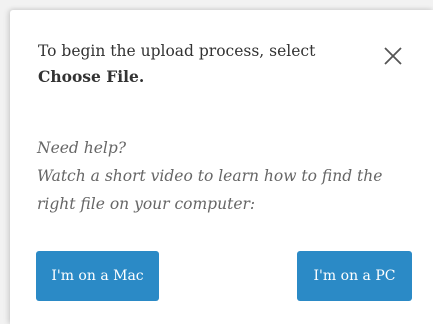 Image resolution: width=433 pixels, height=324 pixels. I want to click on close-button, so click(393, 56).